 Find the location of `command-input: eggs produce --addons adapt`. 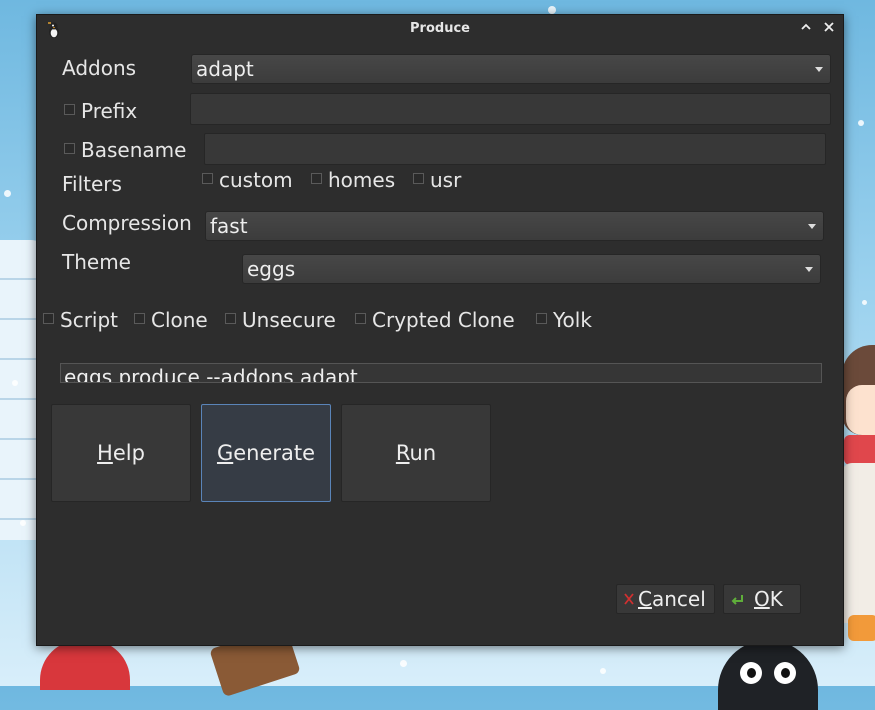

command-input: eggs produce --addons adapt is located at coordinates (441, 373).